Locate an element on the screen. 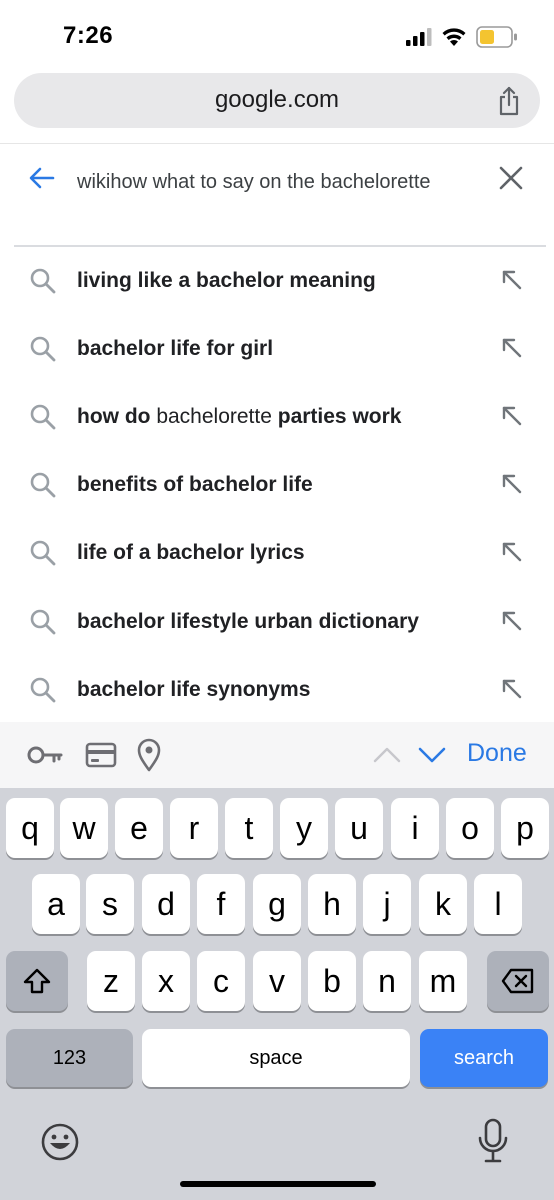 Image resolution: width=554 pixels, height=1200 pixels. key-icon is located at coordinates (45, 755).